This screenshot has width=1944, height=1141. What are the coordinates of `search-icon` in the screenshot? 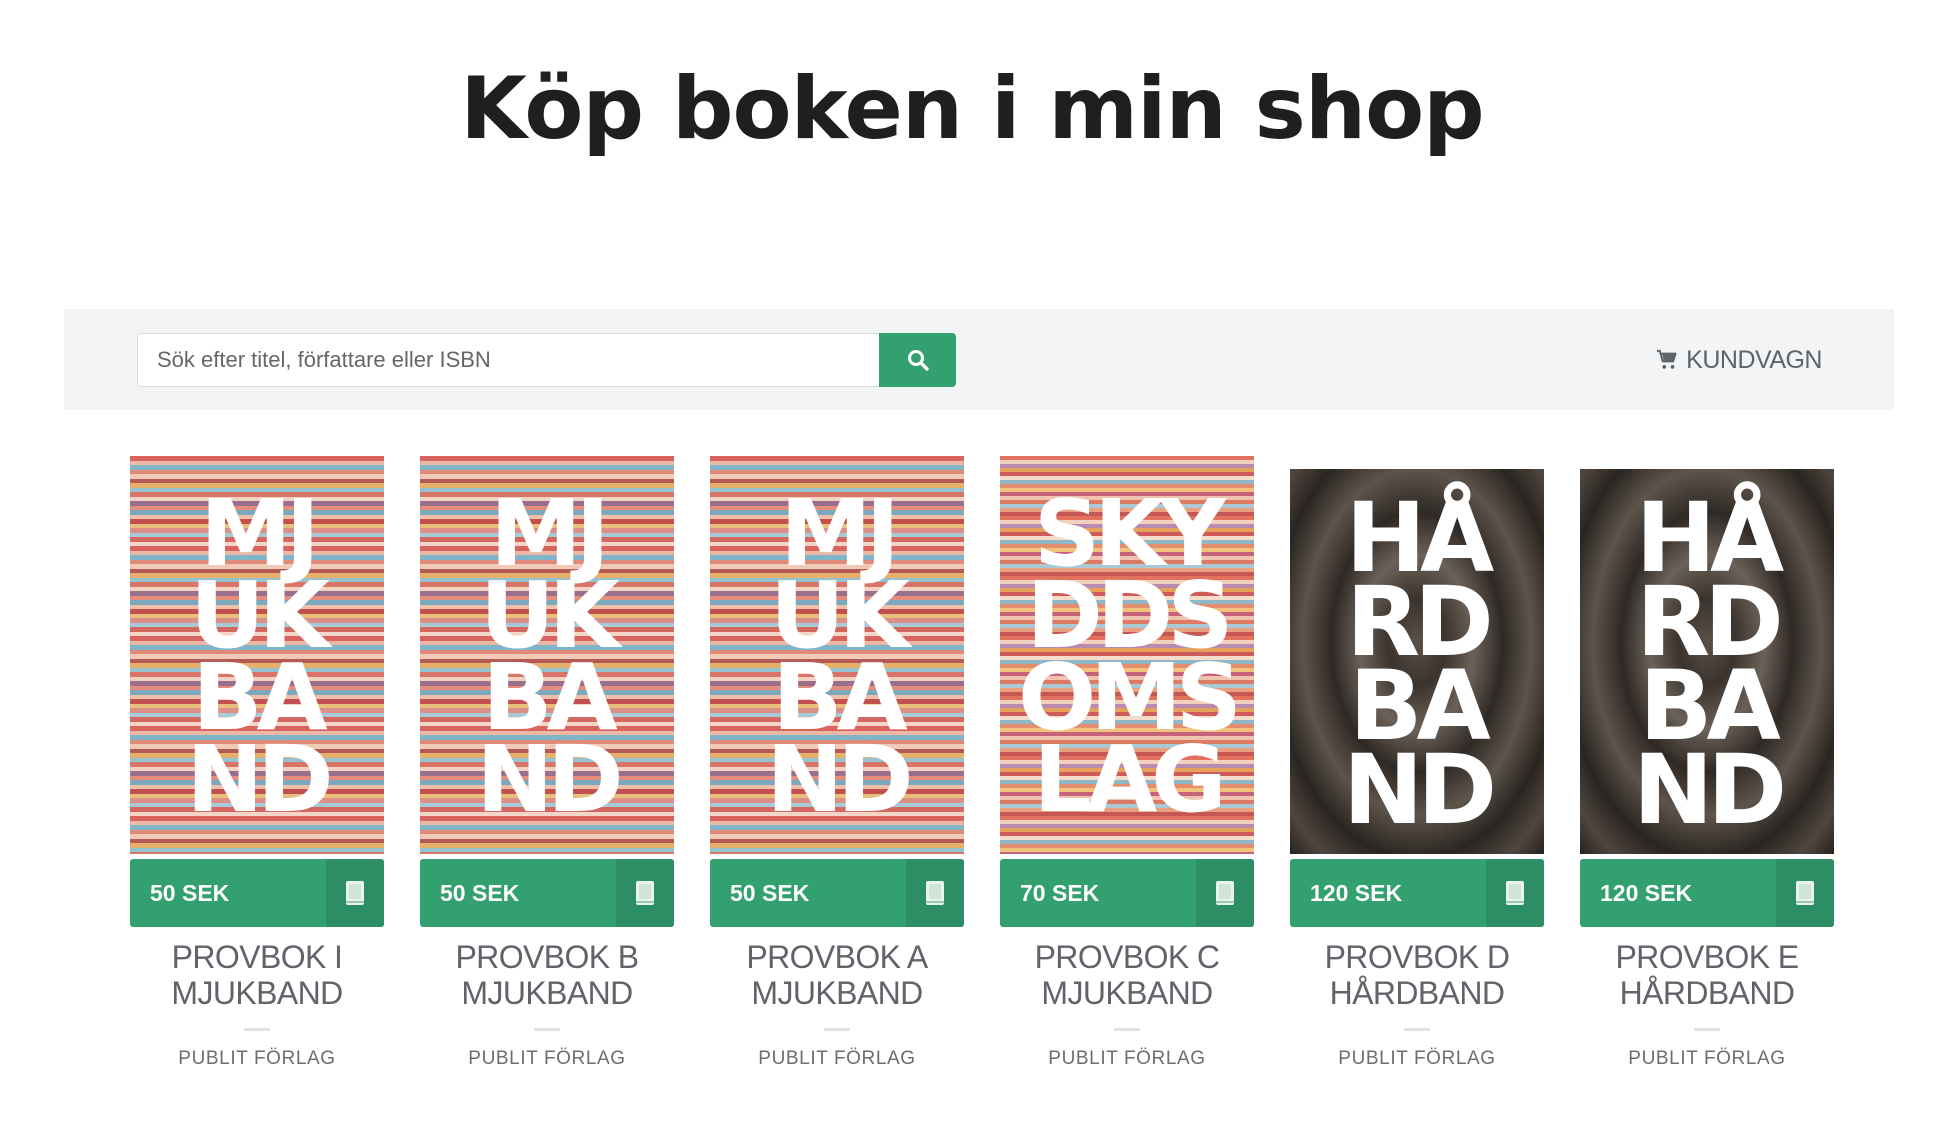 It's located at (918, 360).